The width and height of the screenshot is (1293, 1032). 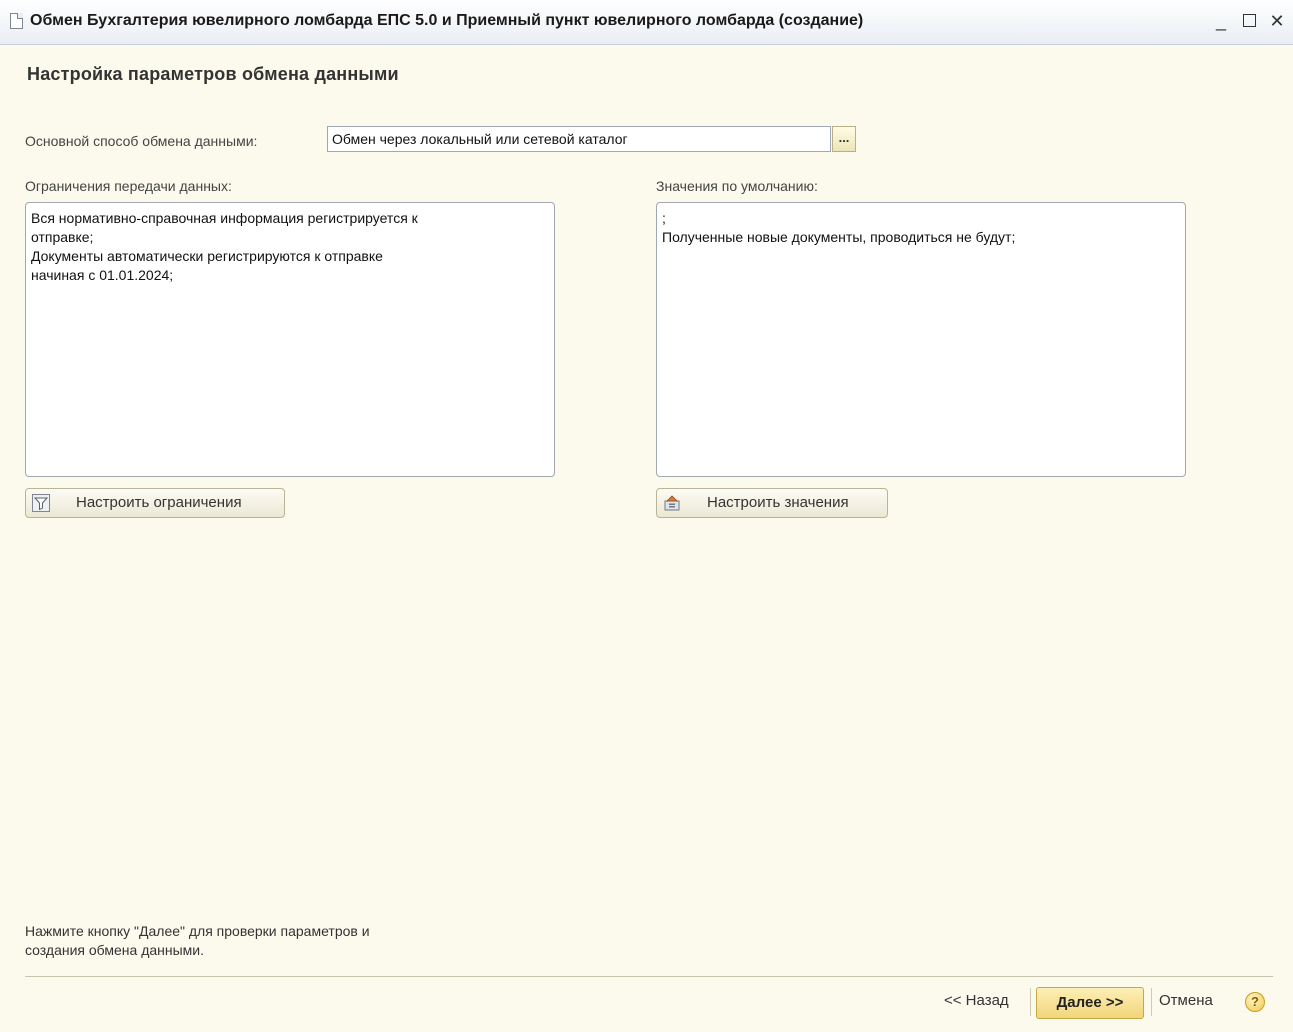 What do you see at coordinates (672, 503) in the screenshot?
I see `settings-icon` at bounding box center [672, 503].